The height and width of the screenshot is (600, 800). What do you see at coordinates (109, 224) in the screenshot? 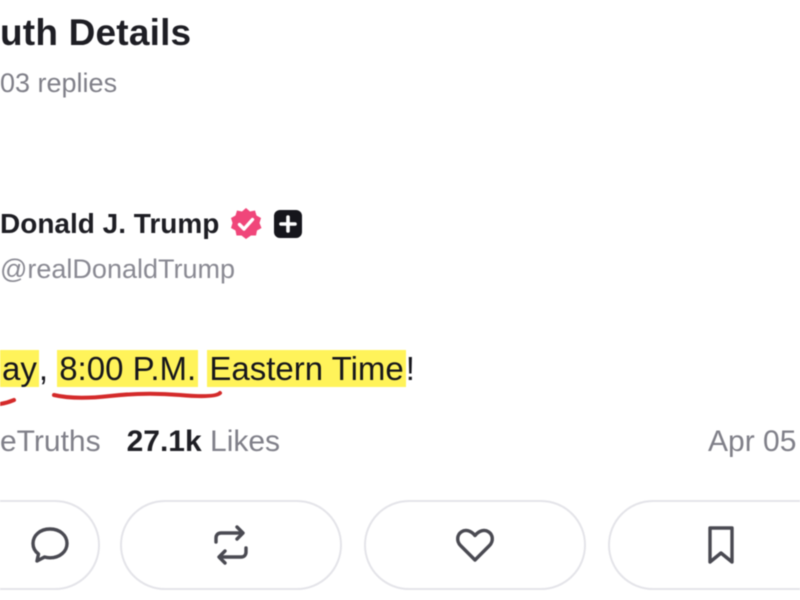
I see `author-name: Donald J. Trump` at bounding box center [109, 224].